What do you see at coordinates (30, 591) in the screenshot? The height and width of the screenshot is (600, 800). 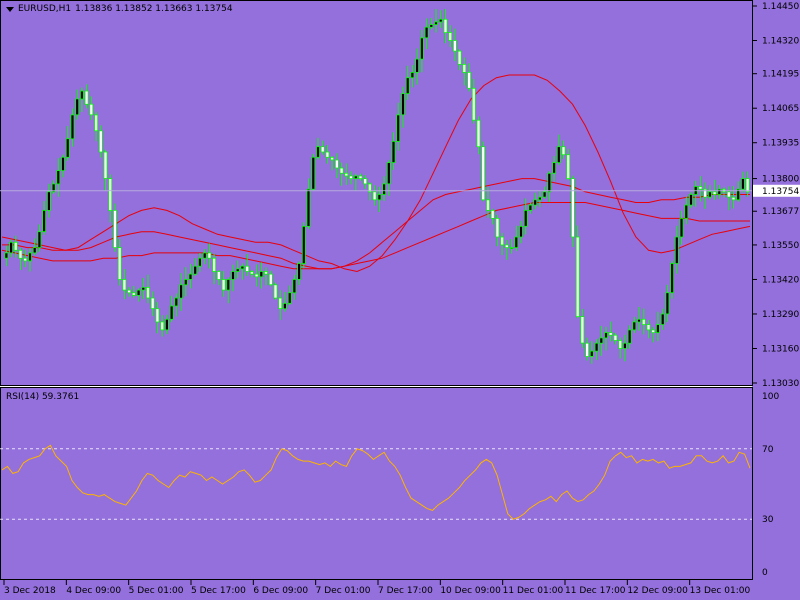 I see `time-label: 3 Dec 2018` at bounding box center [30, 591].